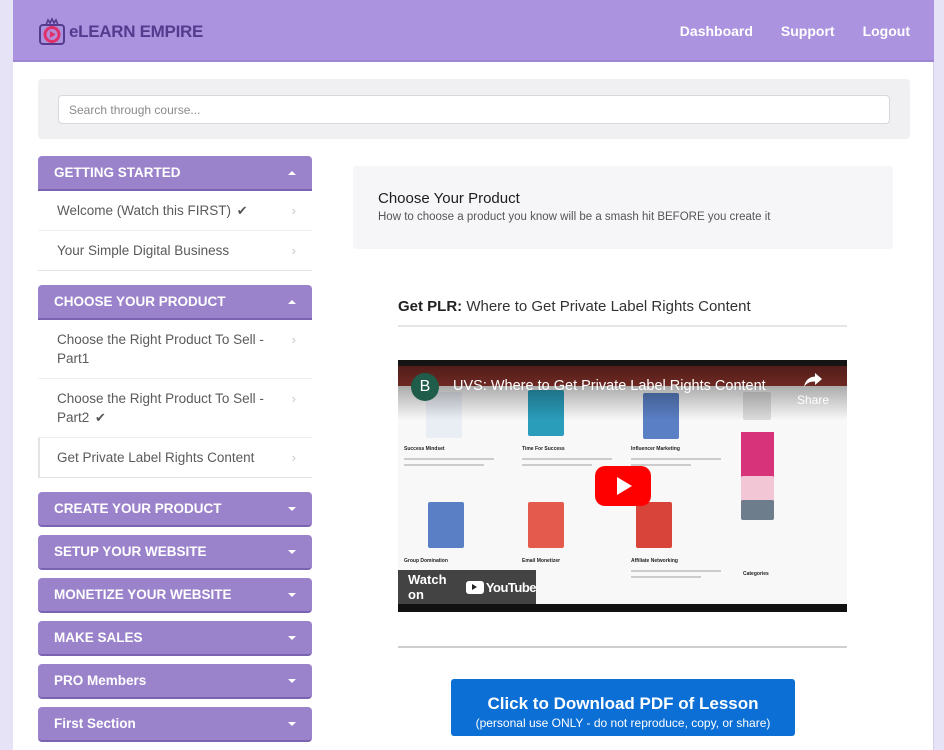 The width and height of the screenshot is (944, 750). What do you see at coordinates (812, 400) in the screenshot?
I see `share-label: Share` at bounding box center [812, 400].